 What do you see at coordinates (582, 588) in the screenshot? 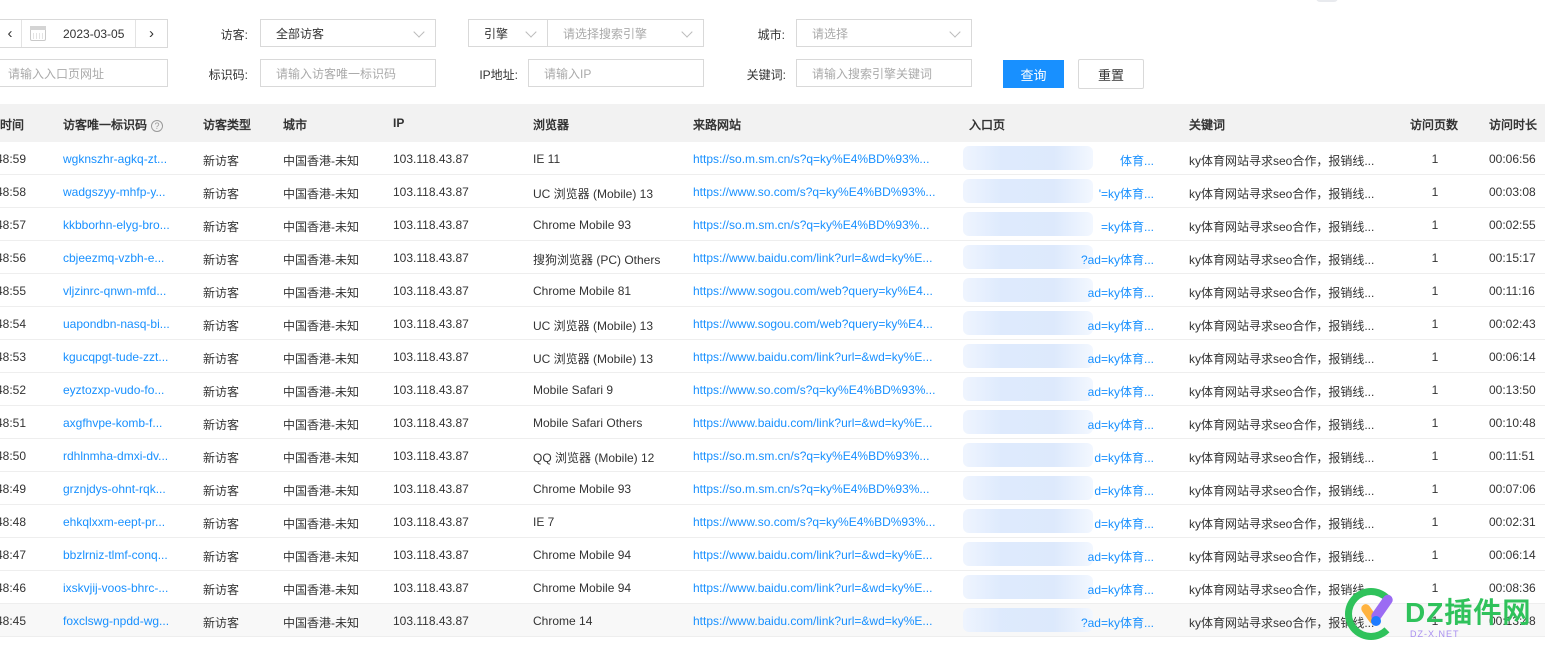
I see `cell-browser: Chrome Mobile 94` at bounding box center [582, 588].